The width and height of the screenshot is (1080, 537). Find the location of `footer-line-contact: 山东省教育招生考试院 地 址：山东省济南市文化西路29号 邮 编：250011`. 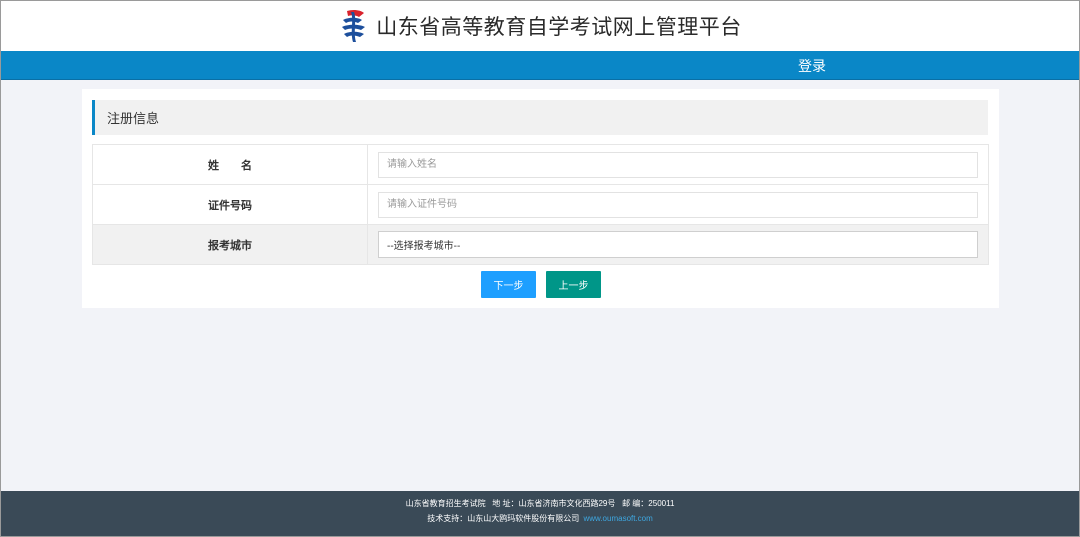

footer-line-contact: 山东省教育招生考试院 地 址：山东省济南市文化西路29号 邮 编：250011 is located at coordinates (540, 503).